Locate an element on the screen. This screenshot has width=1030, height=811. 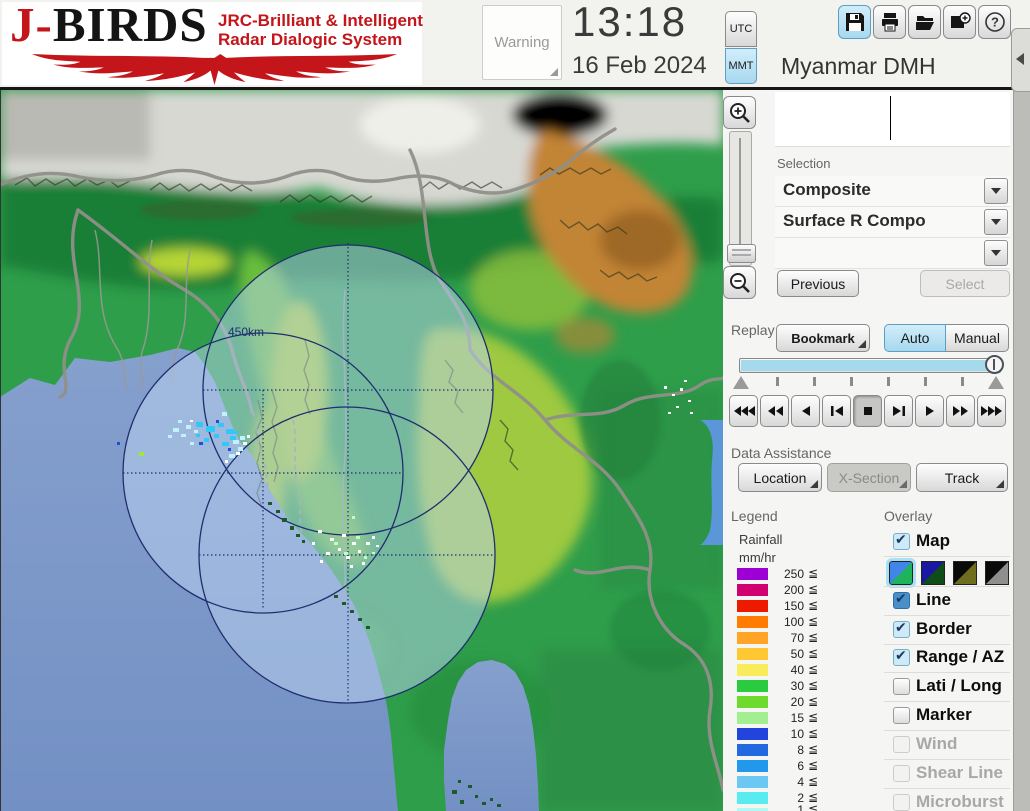
eagle-logo-icon is located at coordinates (214, 69).